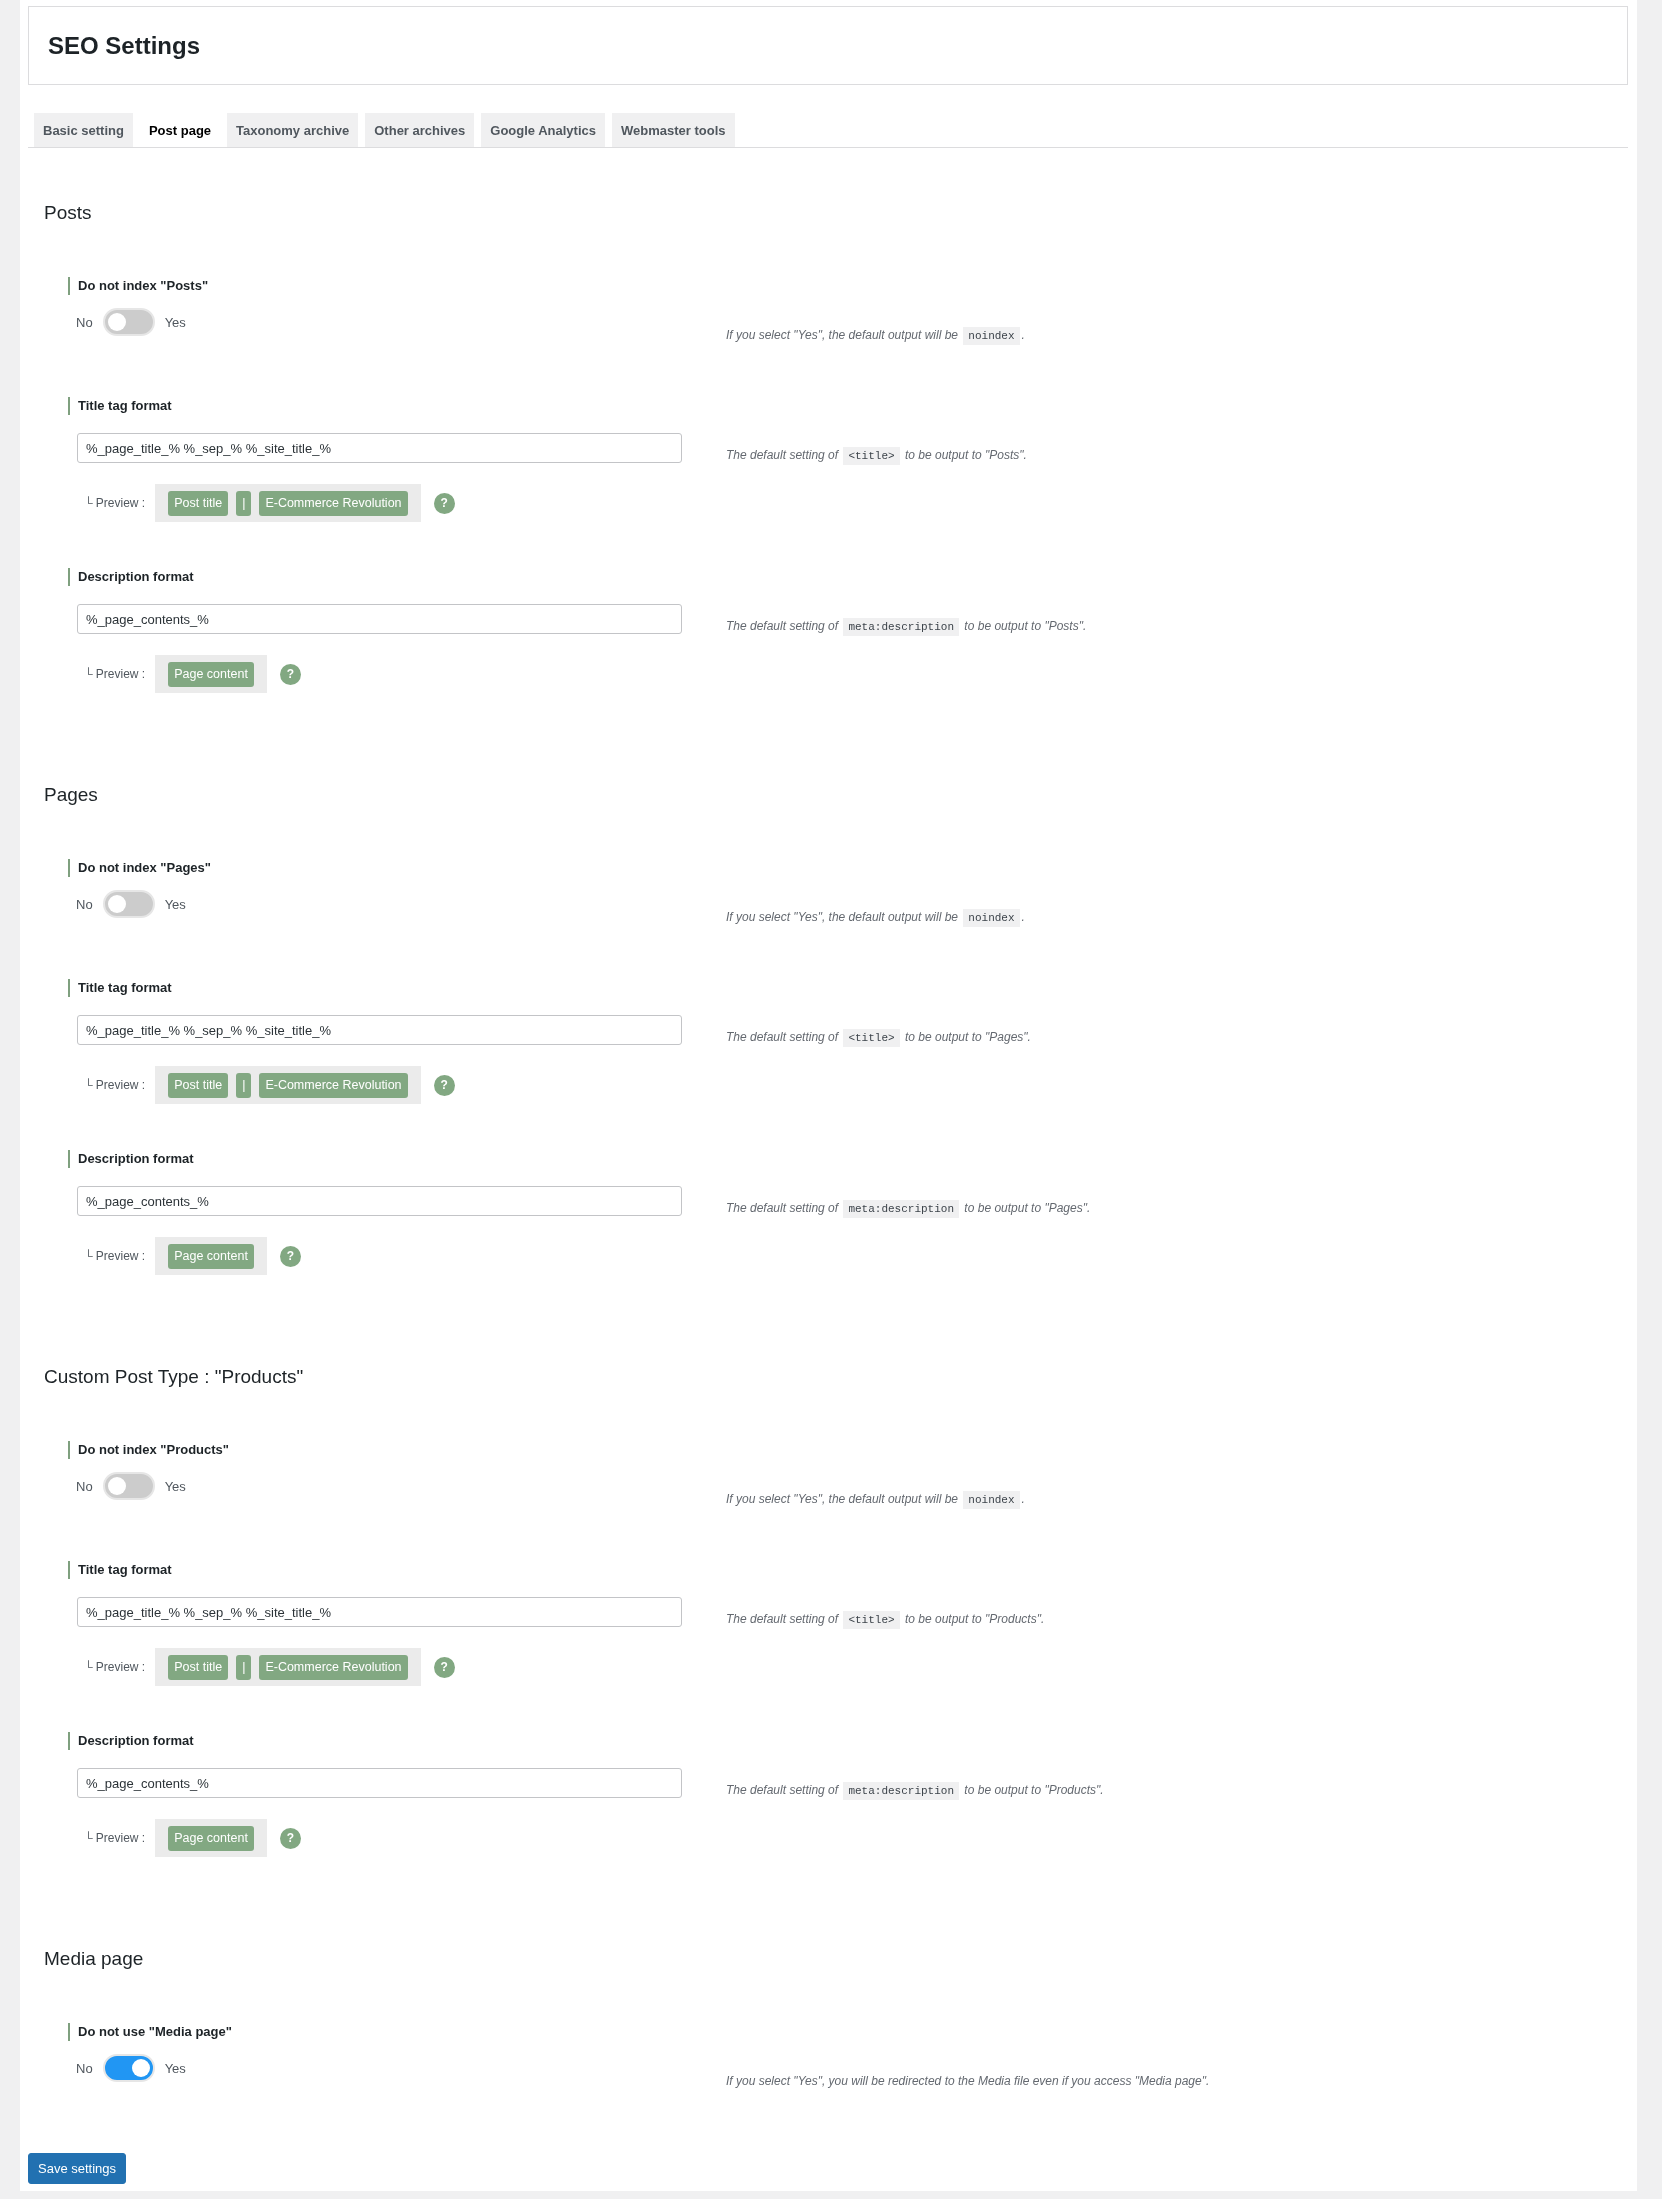 This screenshot has height=2199, width=1662. What do you see at coordinates (138, 286) in the screenshot?
I see `field-label: Do not index "Posts"` at bounding box center [138, 286].